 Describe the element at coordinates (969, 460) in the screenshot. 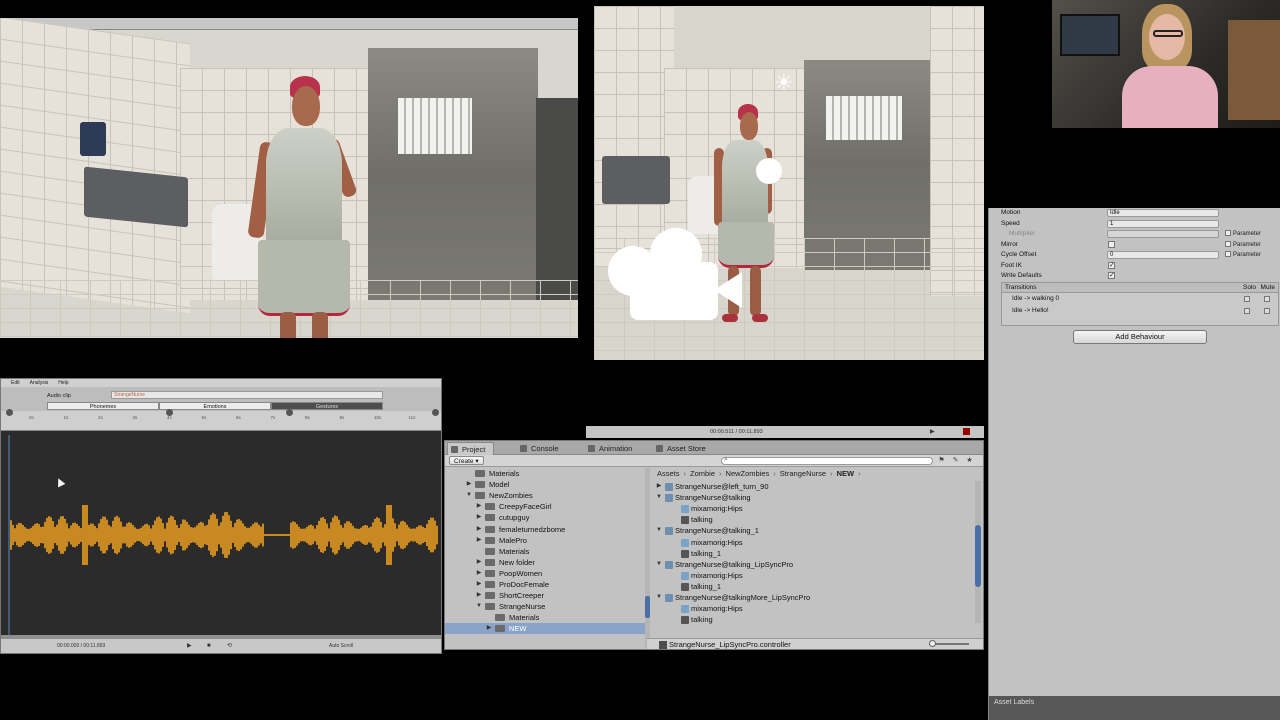

I see `favorite-star-icon: ★` at that location.